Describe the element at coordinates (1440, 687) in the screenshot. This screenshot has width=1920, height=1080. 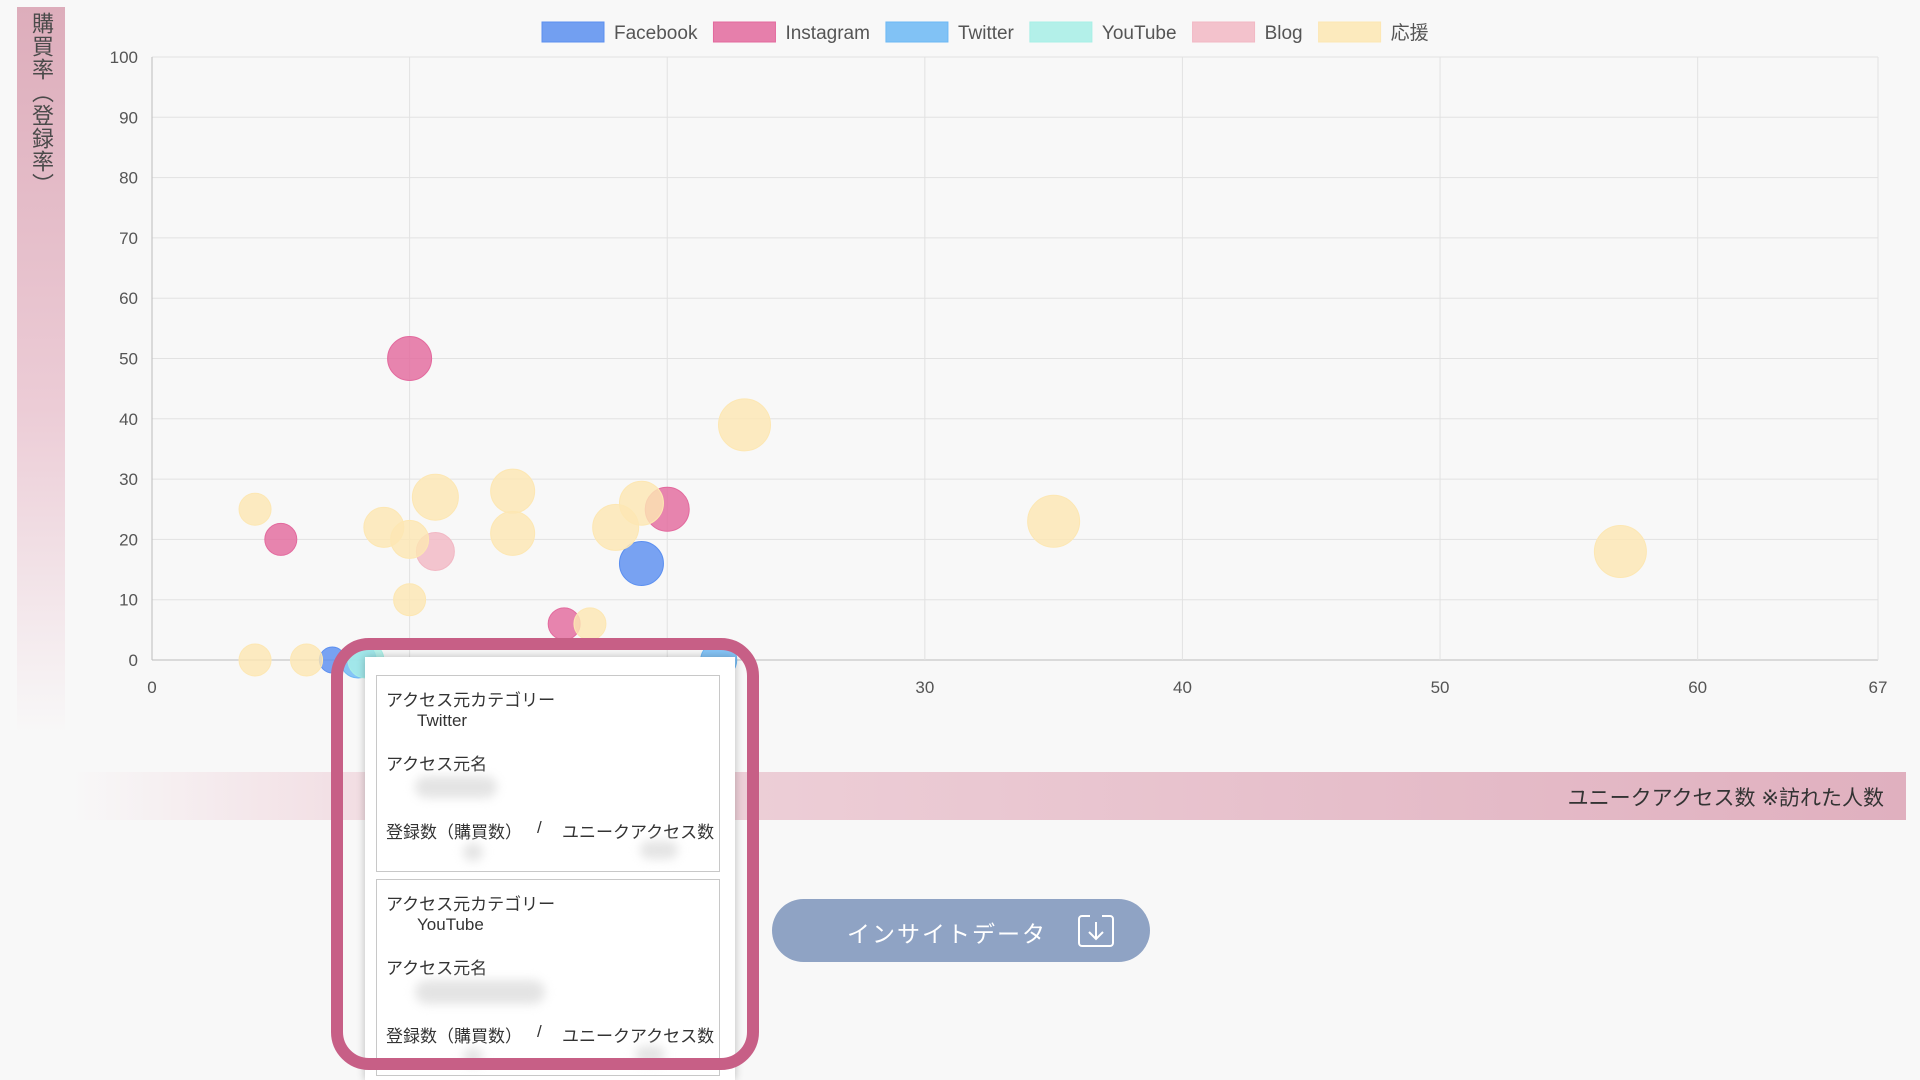
I see `x-tick-label: 50` at that location.